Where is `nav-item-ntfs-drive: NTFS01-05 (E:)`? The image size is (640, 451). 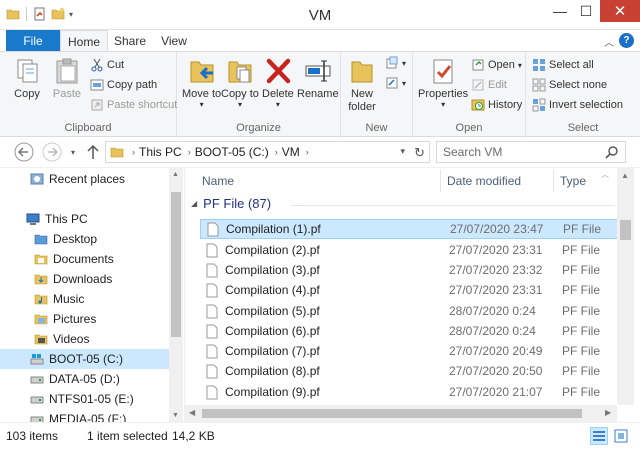
nav-item-ntfs-drive: NTFS01-05 (E:) is located at coordinates (85, 399).